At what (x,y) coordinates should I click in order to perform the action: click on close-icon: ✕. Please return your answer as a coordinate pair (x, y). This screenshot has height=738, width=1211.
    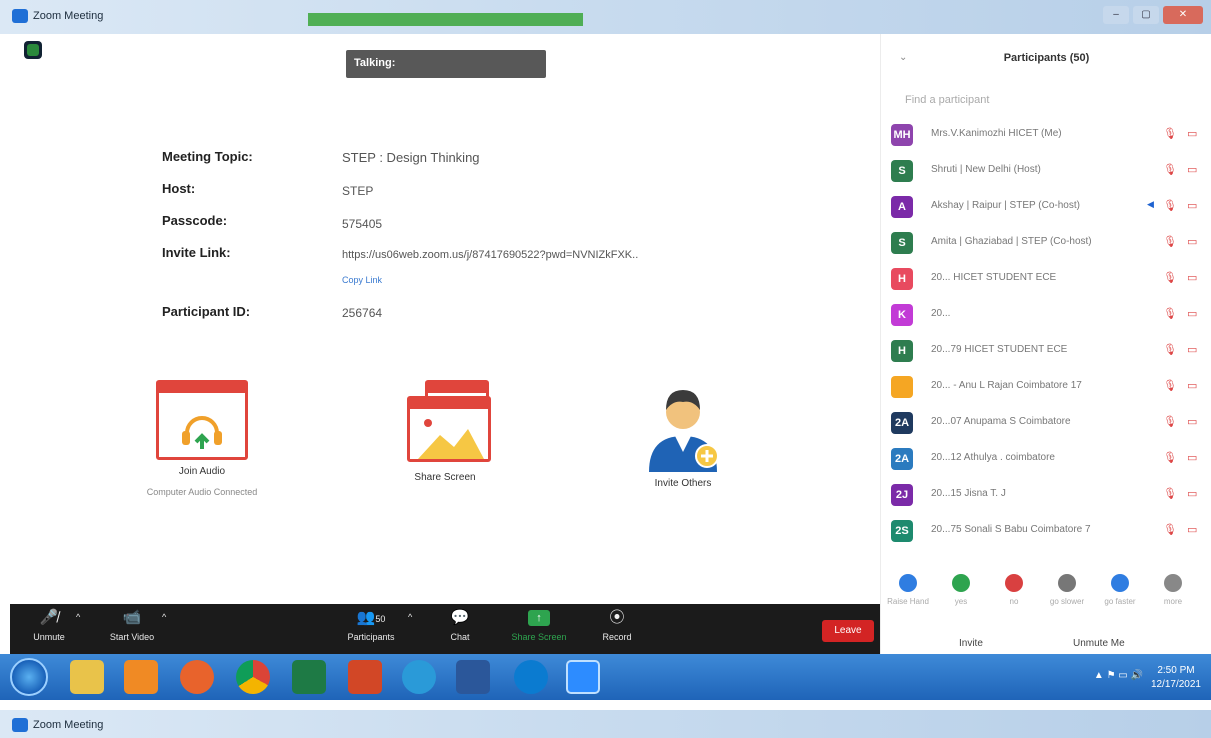
    Looking at the image, I should click on (1183, 15).